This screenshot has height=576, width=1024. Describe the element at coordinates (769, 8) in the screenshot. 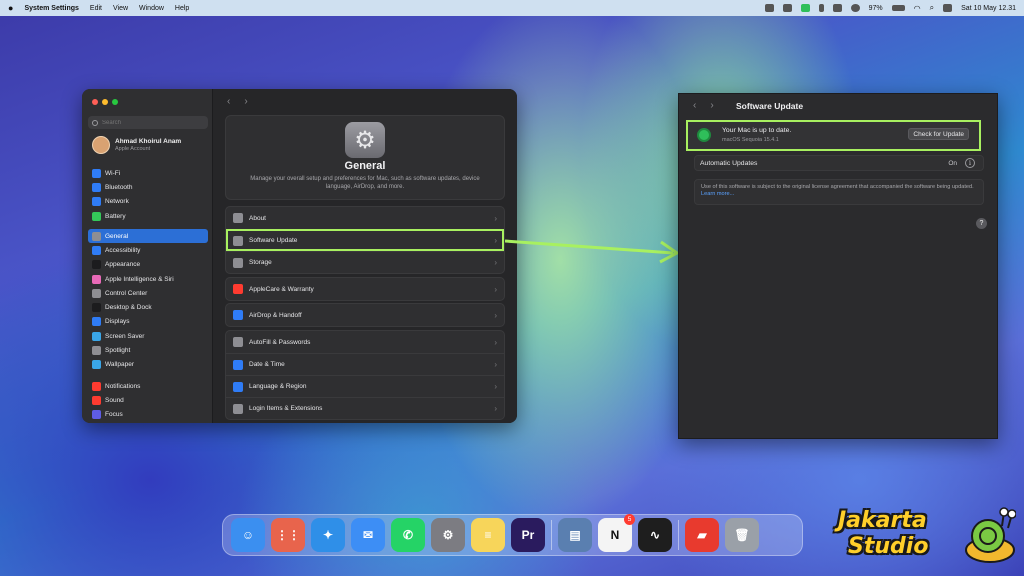

I see `status-n-icon` at that location.